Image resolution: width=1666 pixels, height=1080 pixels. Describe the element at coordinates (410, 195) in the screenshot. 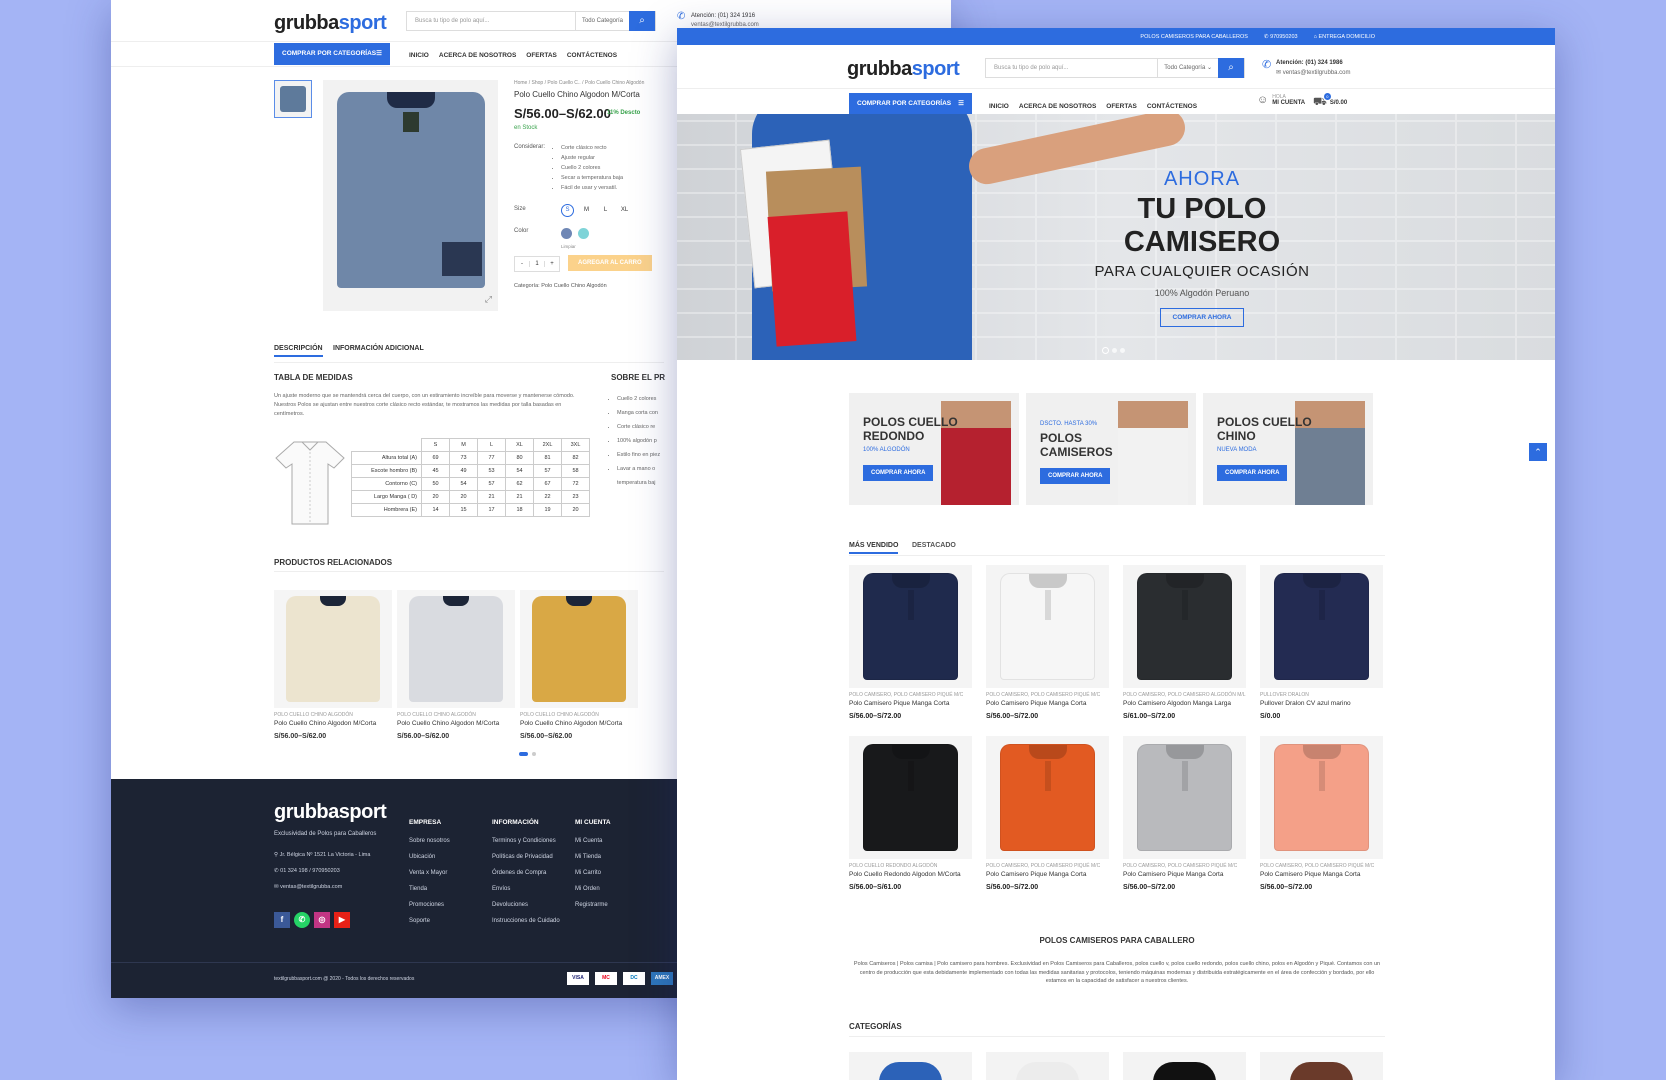

I see `product-main-image: ⤢` at that location.